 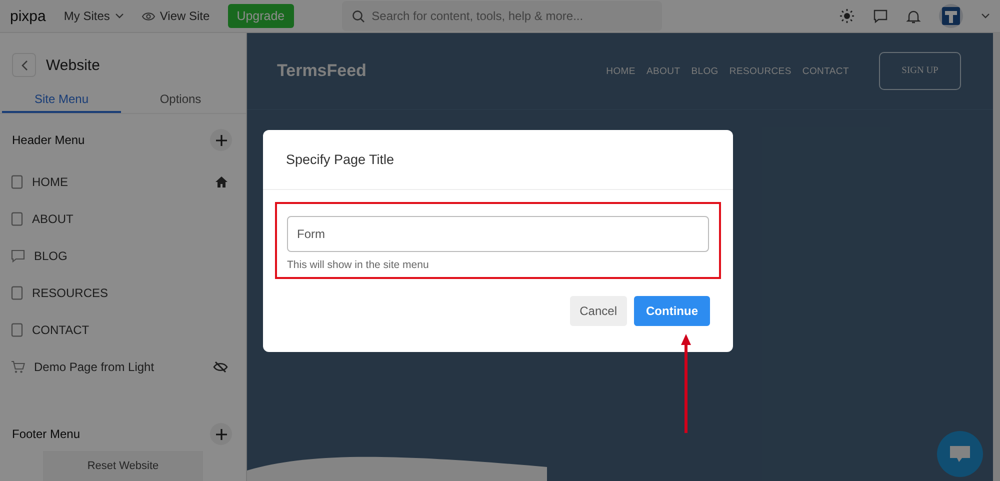 What do you see at coordinates (53, 219) in the screenshot?
I see `menu-item-label: ABOUT` at bounding box center [53, 219].